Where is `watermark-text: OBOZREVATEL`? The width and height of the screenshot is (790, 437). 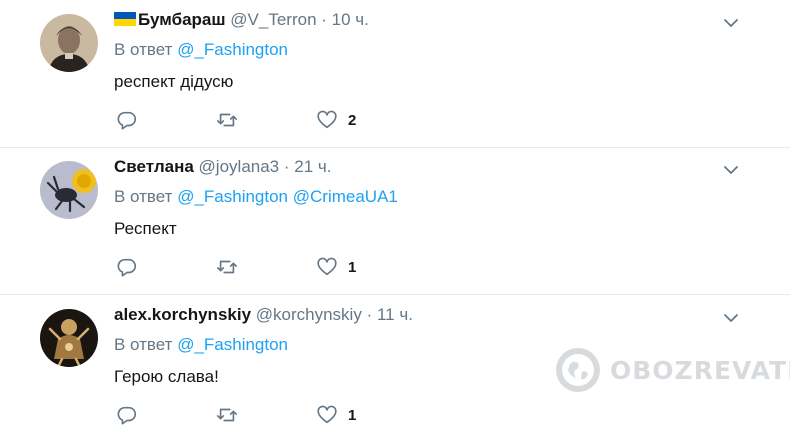 watermark-text: OBOZREVATEL is located at coordinates (700, 370).